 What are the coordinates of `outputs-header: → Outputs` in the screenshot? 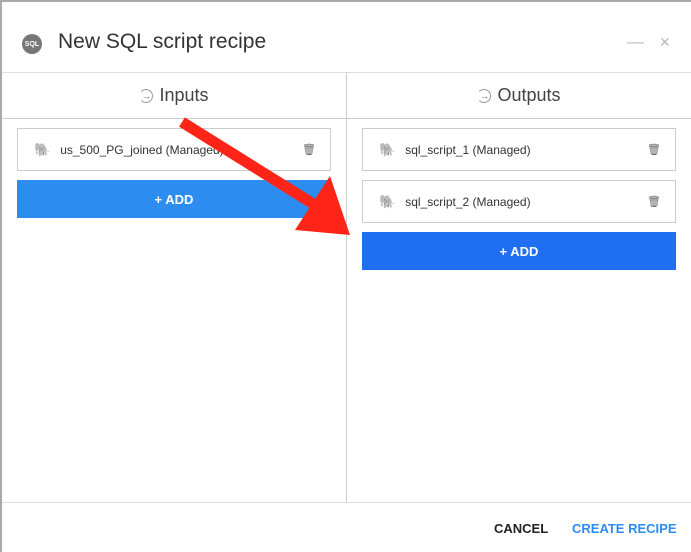 It's located at (519, 96).